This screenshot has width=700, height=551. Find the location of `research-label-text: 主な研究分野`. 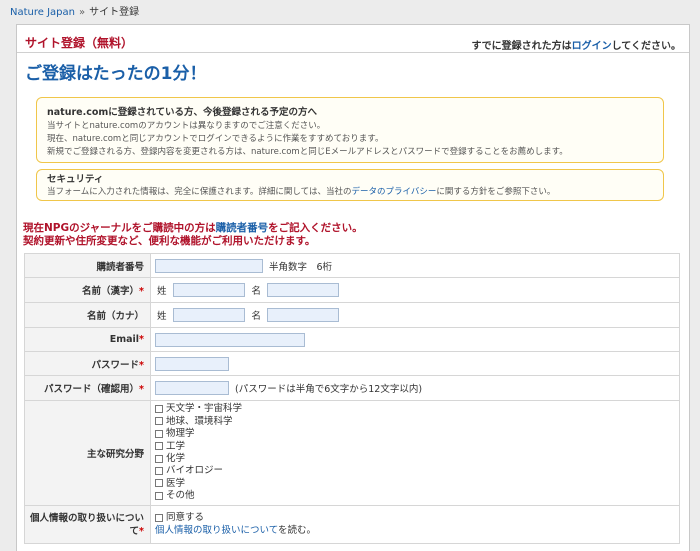

research-label-text: 主な研究分野 is located at coordinates (115, 454).